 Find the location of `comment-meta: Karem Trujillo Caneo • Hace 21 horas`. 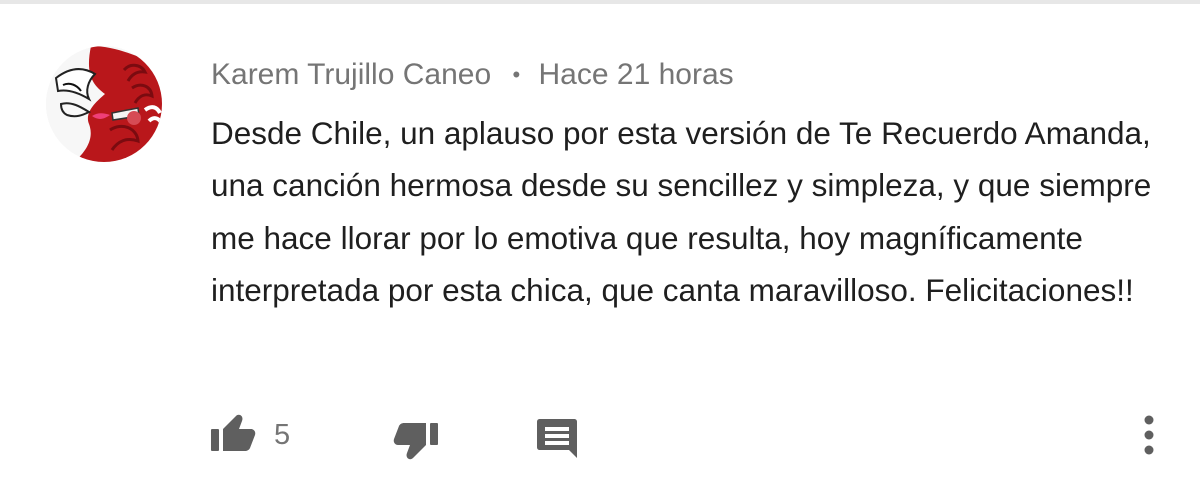

comment-meta: Karem Trujillo Caneo • Hace 21 horas is located at coordinates (472, 75).